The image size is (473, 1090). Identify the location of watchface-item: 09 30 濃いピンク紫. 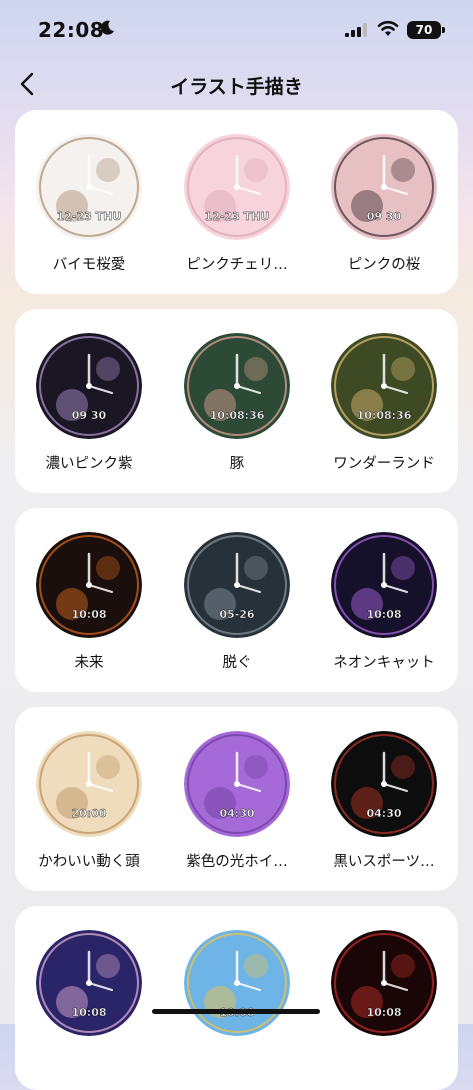
(89, 401).